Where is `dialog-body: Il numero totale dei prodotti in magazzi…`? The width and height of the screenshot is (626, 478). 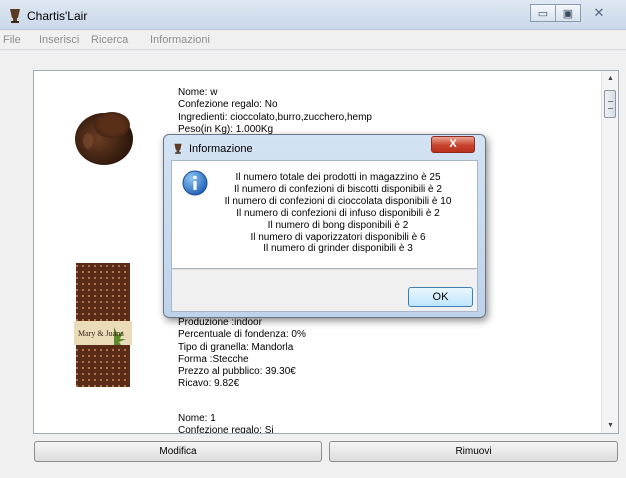 dialog-body: Il numero totale dei prodotti in magazzi… is located at coordinates (324, 214).